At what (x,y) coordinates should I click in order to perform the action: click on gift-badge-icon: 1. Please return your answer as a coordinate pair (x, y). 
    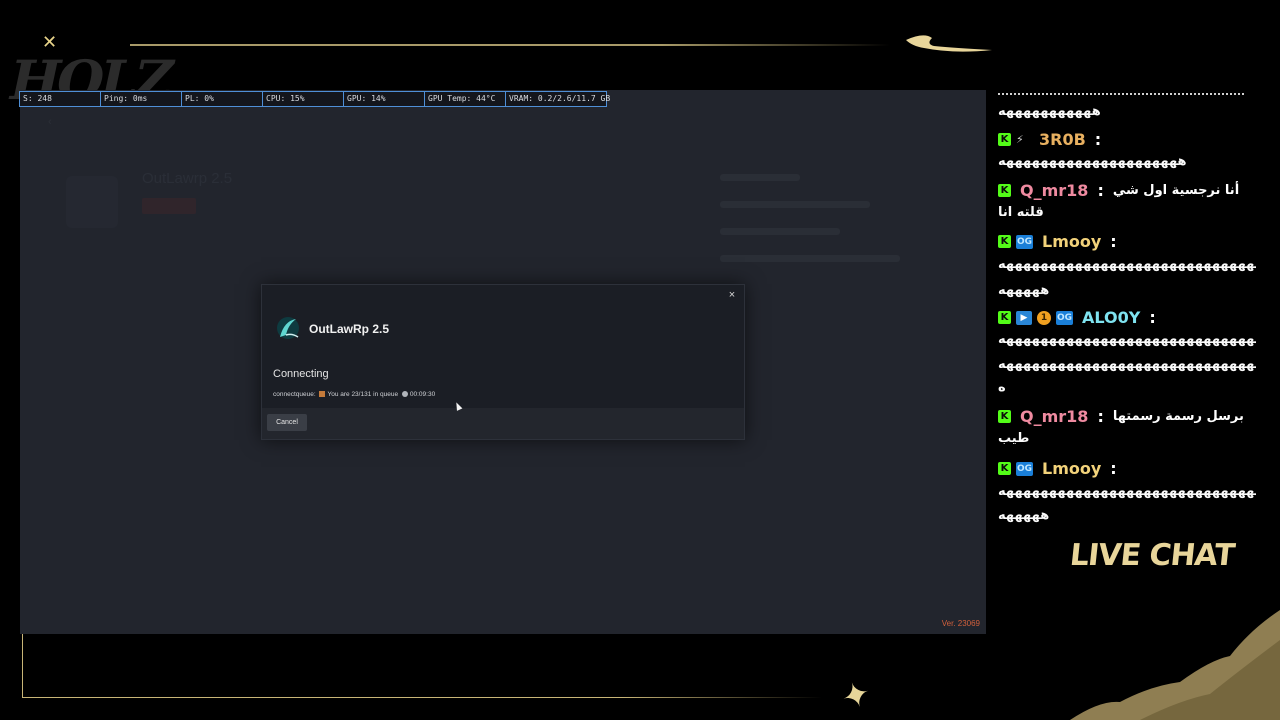
    Looking at the image, I should click on (1044, 317).